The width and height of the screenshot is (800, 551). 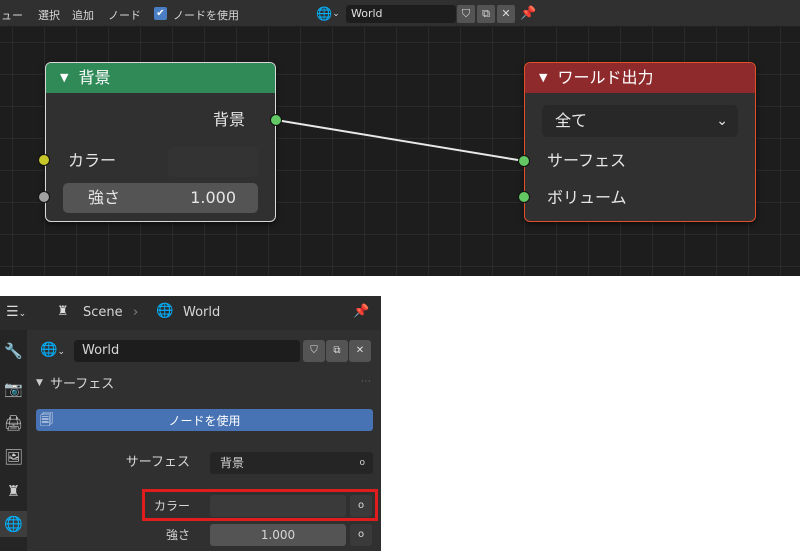 I want to click on view-layer-tab-icon: 🖼, so click(x=13, y=457).